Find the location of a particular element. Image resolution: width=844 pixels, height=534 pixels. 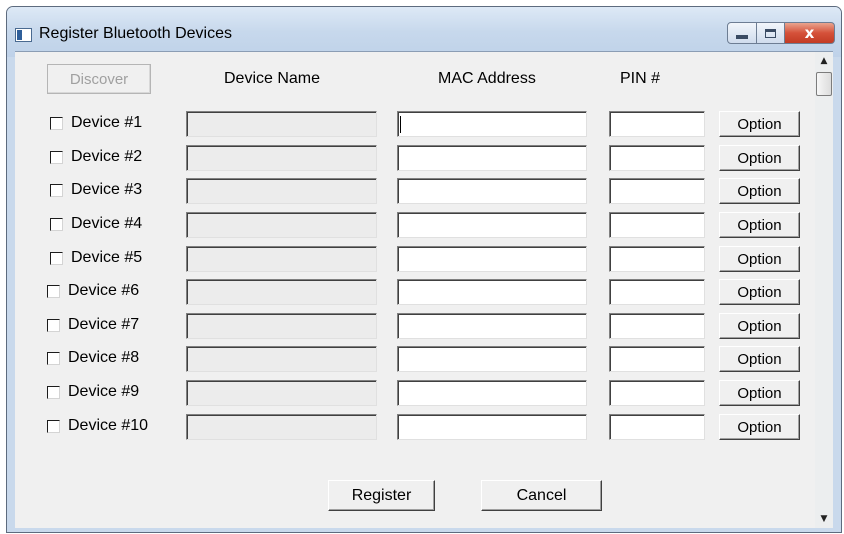

device-row: Device #2 Option is located at coordinates (415, 158).